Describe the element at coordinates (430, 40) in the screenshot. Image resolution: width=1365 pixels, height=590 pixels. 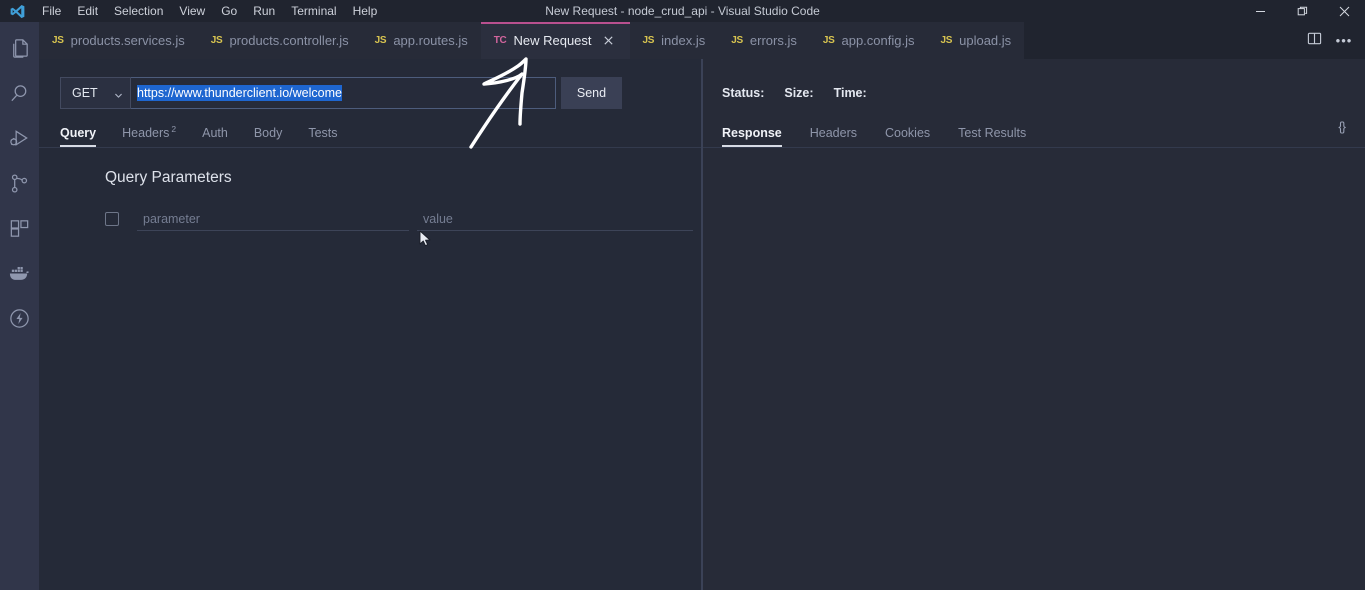
I see `editor-tab-label: app.routes.js` at that location.